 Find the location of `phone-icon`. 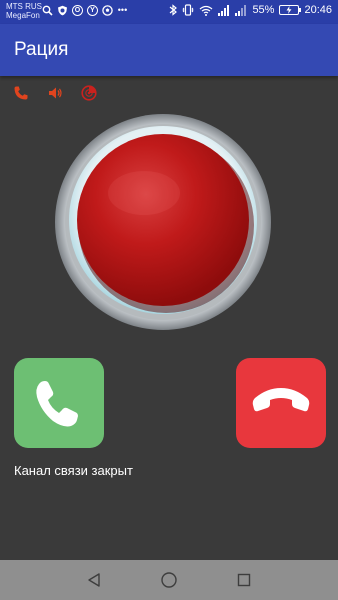

phone-icon is located at coordinates (21, 93).